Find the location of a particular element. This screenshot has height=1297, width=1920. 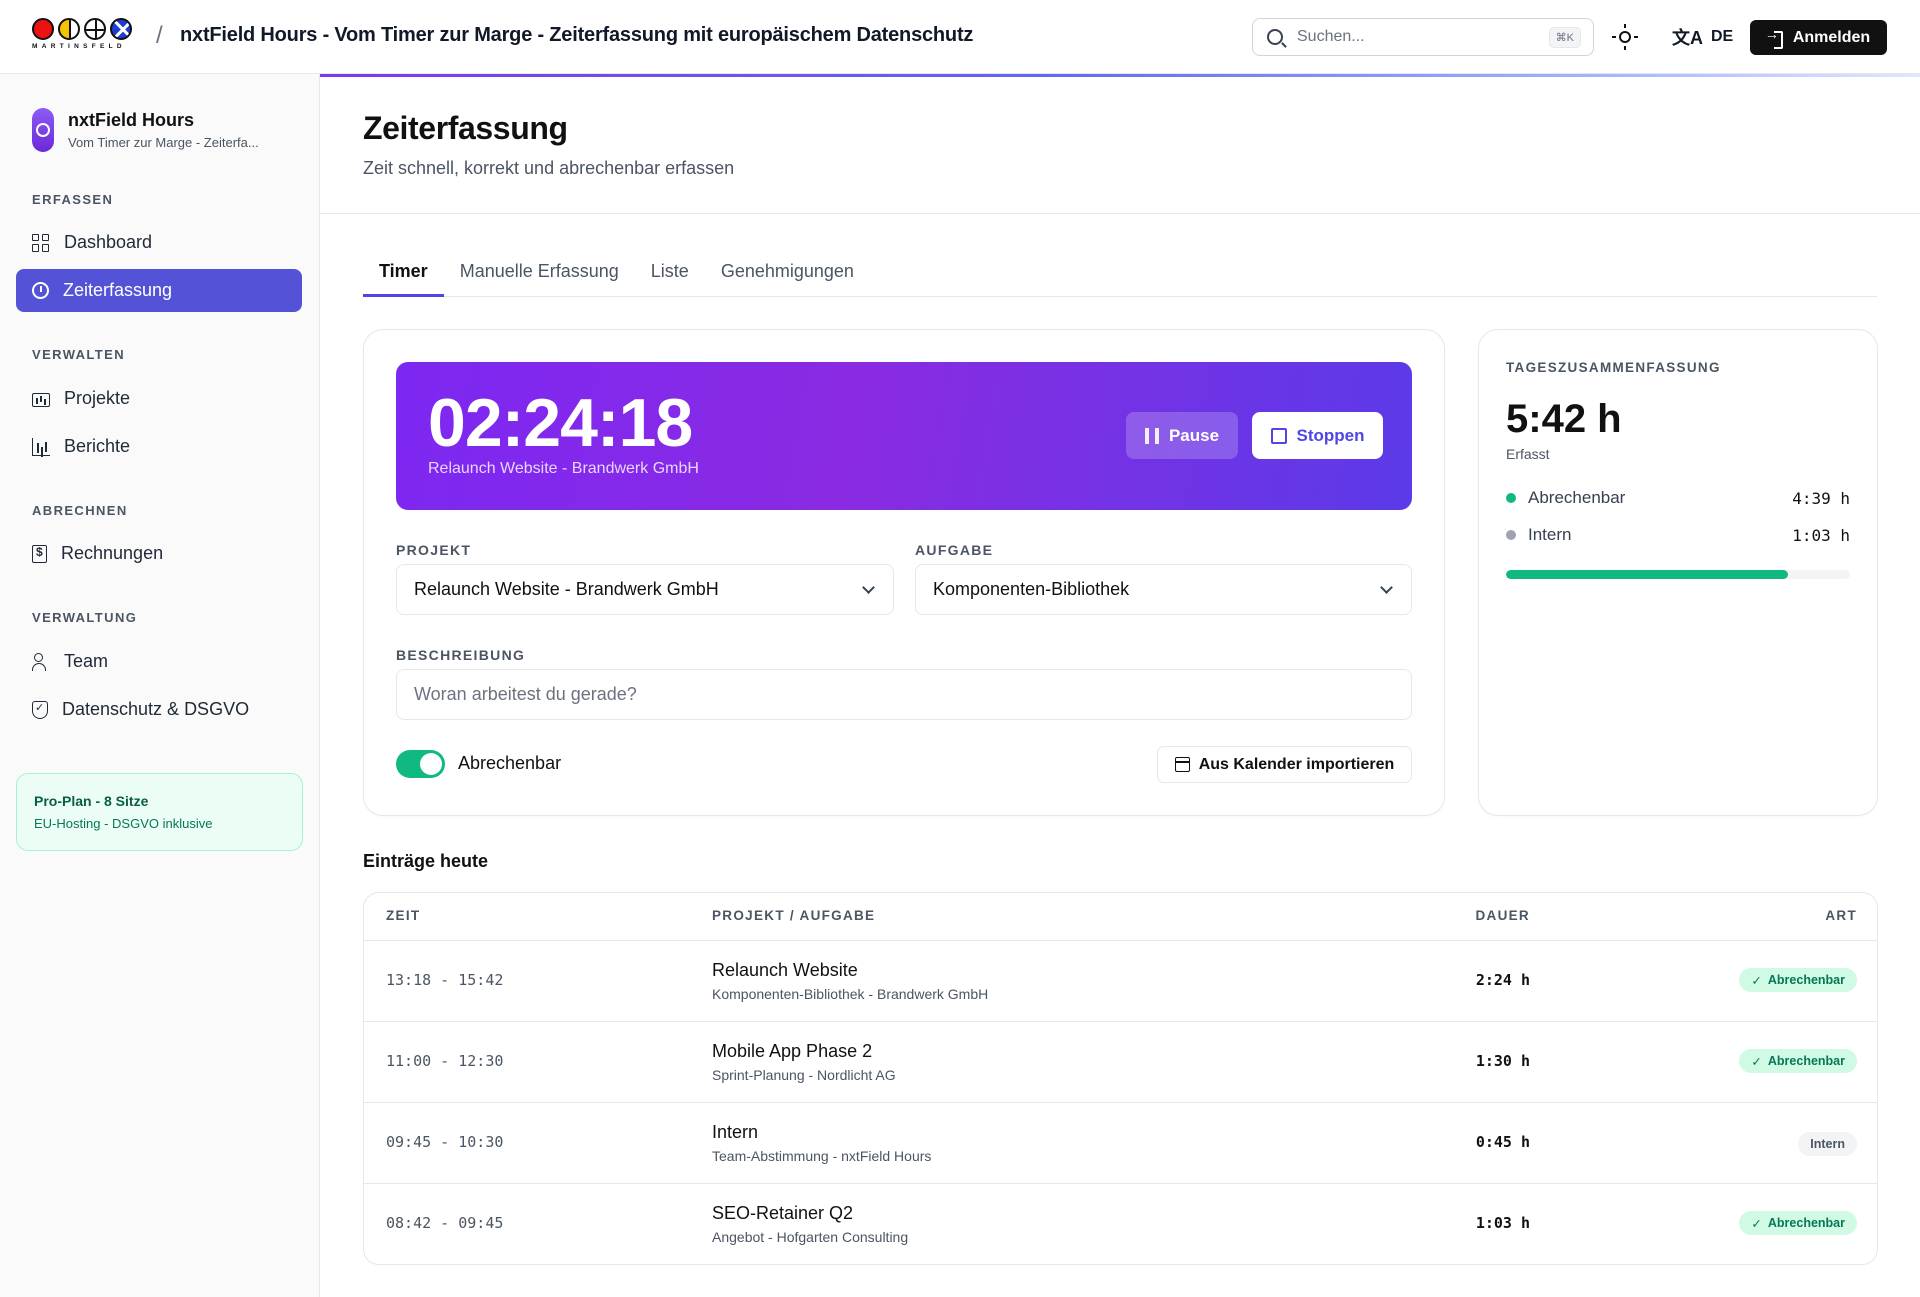

language-label: DE is located at coordinates (1722, 36).